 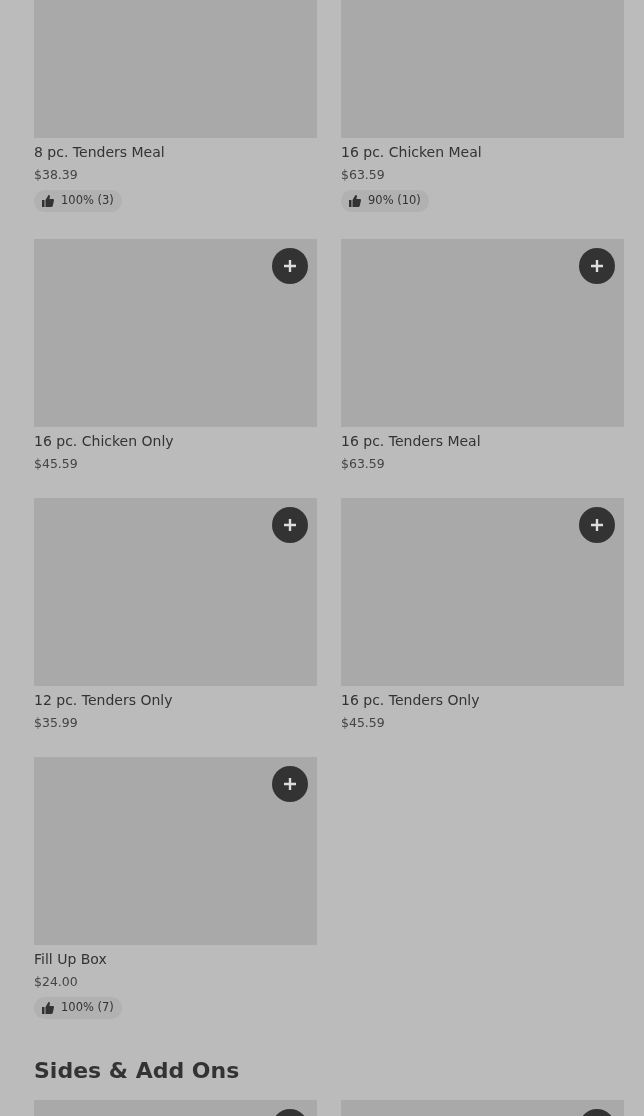 I want to click on item-name: 8 pc. Tenders Meal, so click(x=175, y=152).